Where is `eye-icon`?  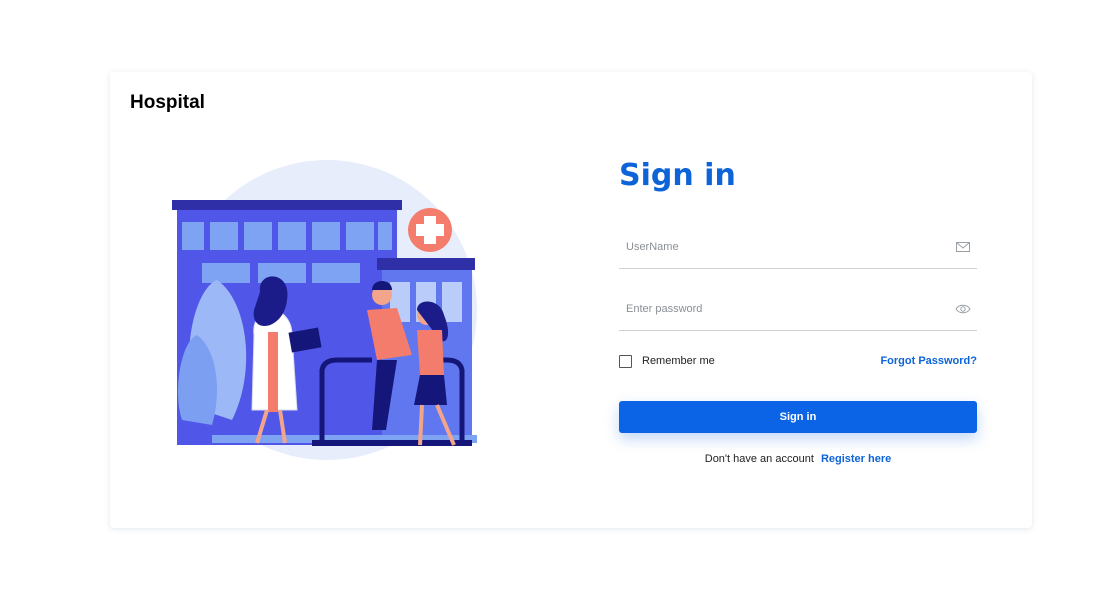
eye-icon is located at coordinates (963, 309).